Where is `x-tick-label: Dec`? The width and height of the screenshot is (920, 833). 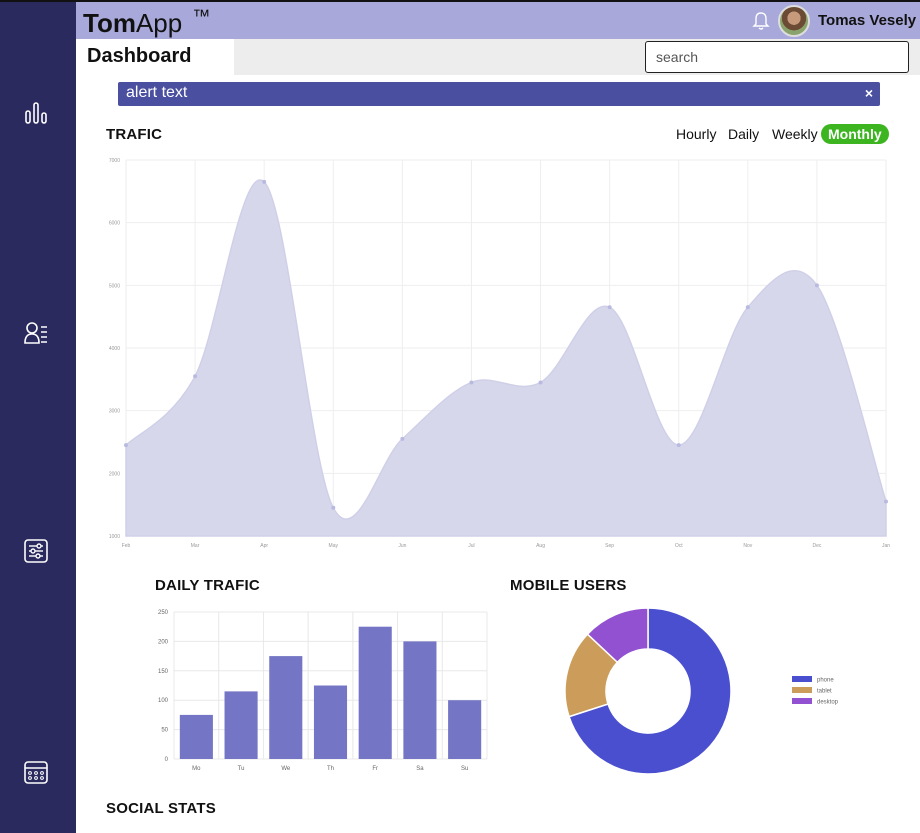 x-tick-label: Dec is located at coordinates (816, 546).